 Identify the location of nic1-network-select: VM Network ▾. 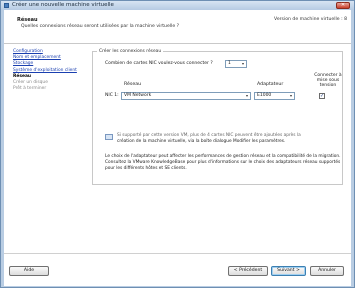
(186, 96).